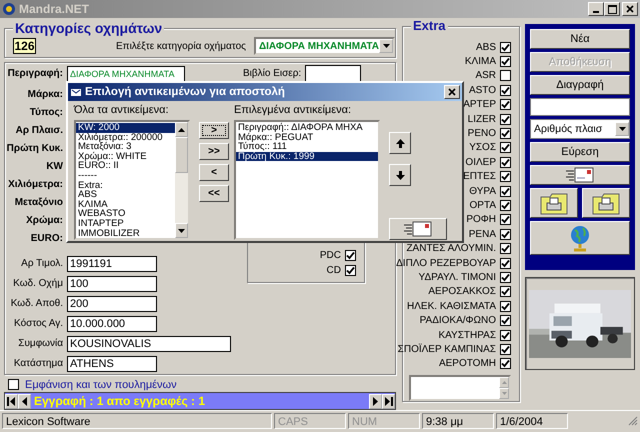 The width and height of the screenshot is (640, 432). Describe the element at coordinates (580, 152) in the screenshot. I see `action-button: Εύρεση` at that location.